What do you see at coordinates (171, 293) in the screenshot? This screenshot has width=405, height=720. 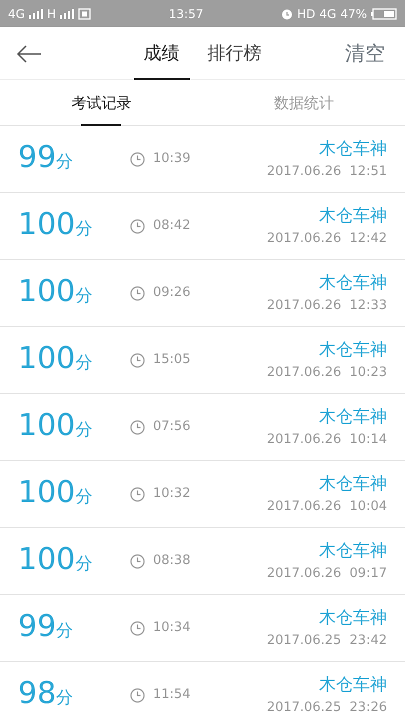 I see `duration-text: 09:26` at bounding box center [171, 293].